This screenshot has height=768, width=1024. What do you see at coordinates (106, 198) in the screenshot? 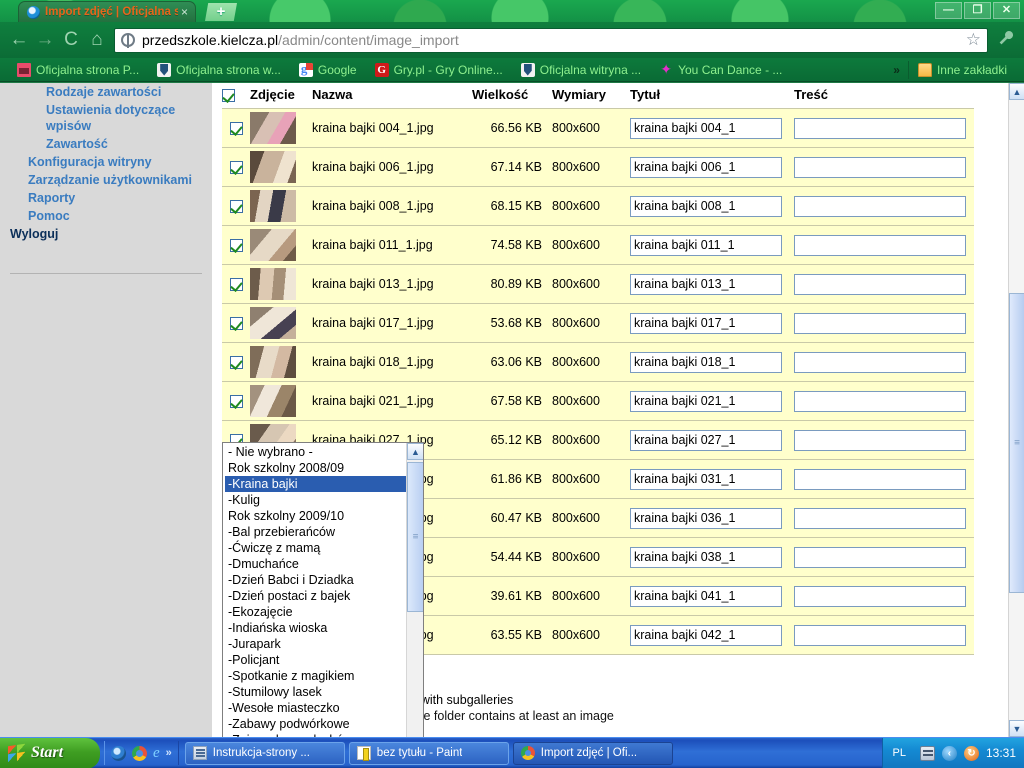
I see `sidebar-item-raporty: Raporty` at bounding box center [106, 198].